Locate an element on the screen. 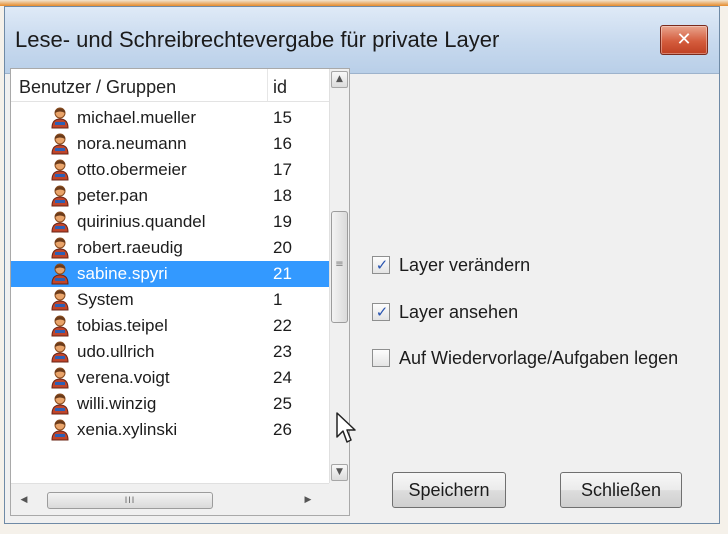  list-item: willi.winzig 25 is located at coordinates (170, 404).